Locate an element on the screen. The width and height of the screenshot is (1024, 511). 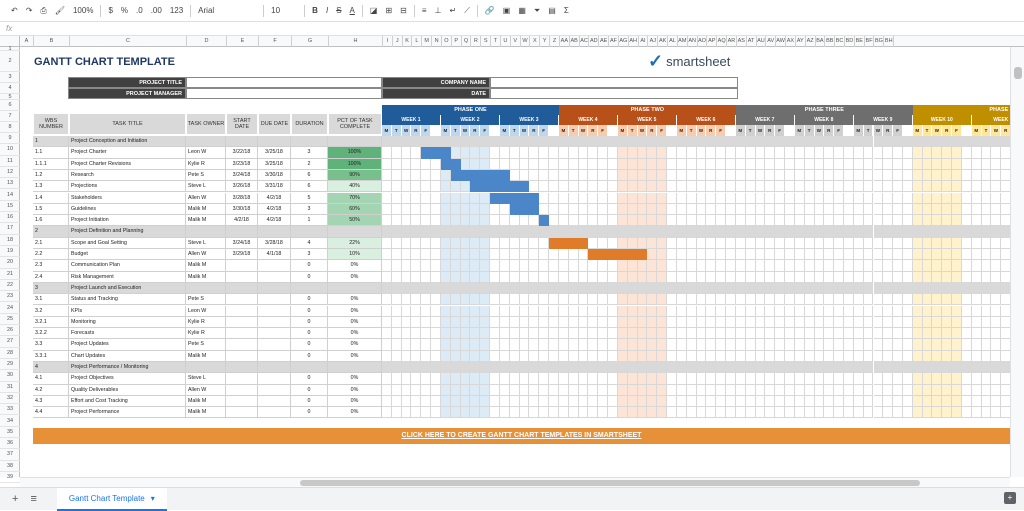
row-header: 30 is located at coordinates (10, 376).